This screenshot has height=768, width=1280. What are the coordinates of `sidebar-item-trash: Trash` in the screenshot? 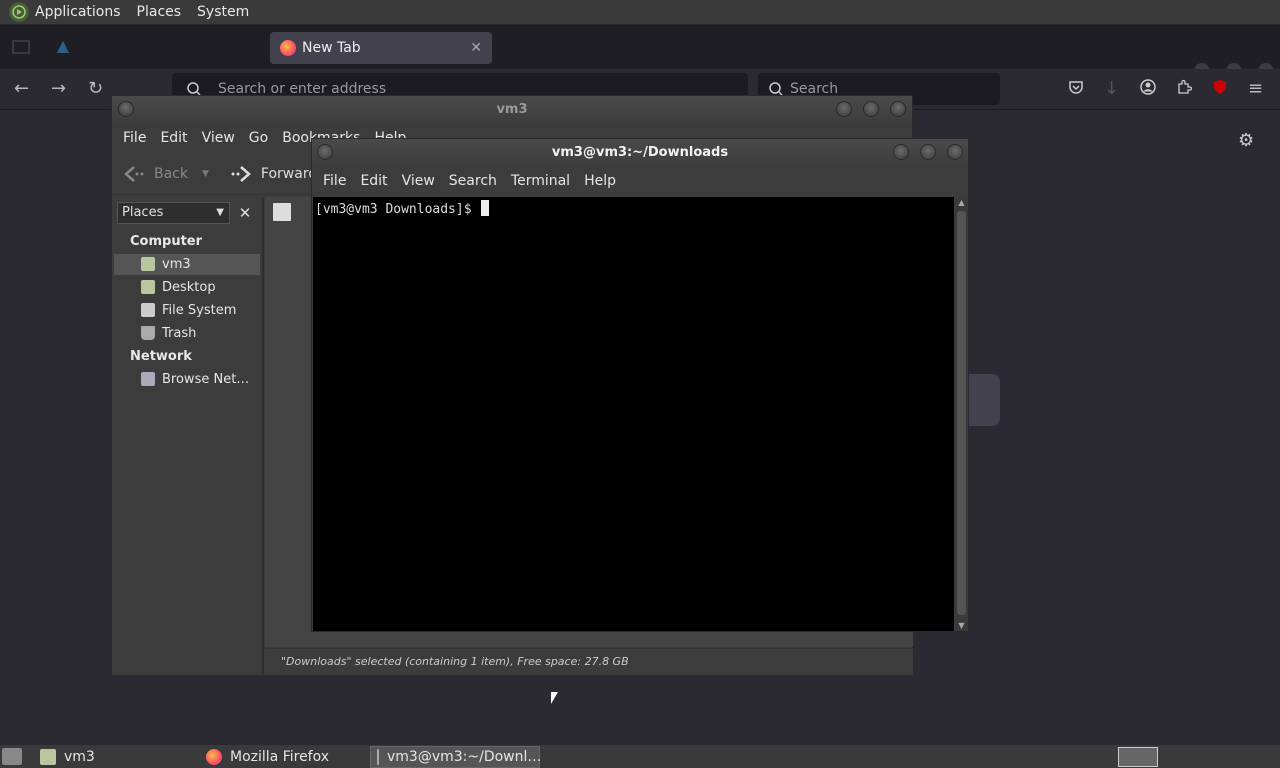 It's located at (187, 333).